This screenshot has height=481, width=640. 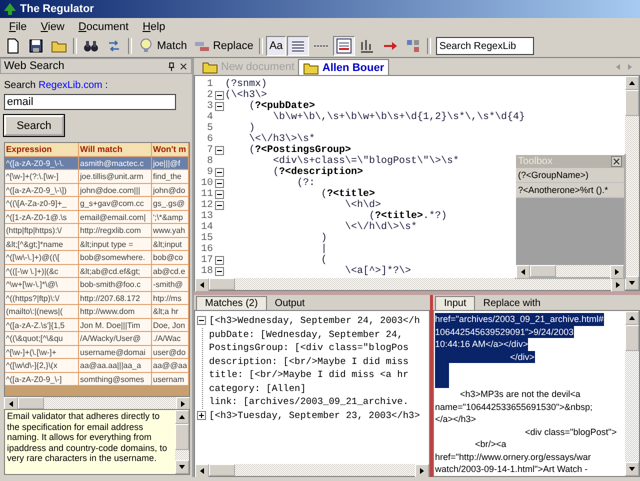 I want to click on table-row: ^([a-zA-Z0-9_\-] somthing@somes usernam, so click(x=97, y=379).